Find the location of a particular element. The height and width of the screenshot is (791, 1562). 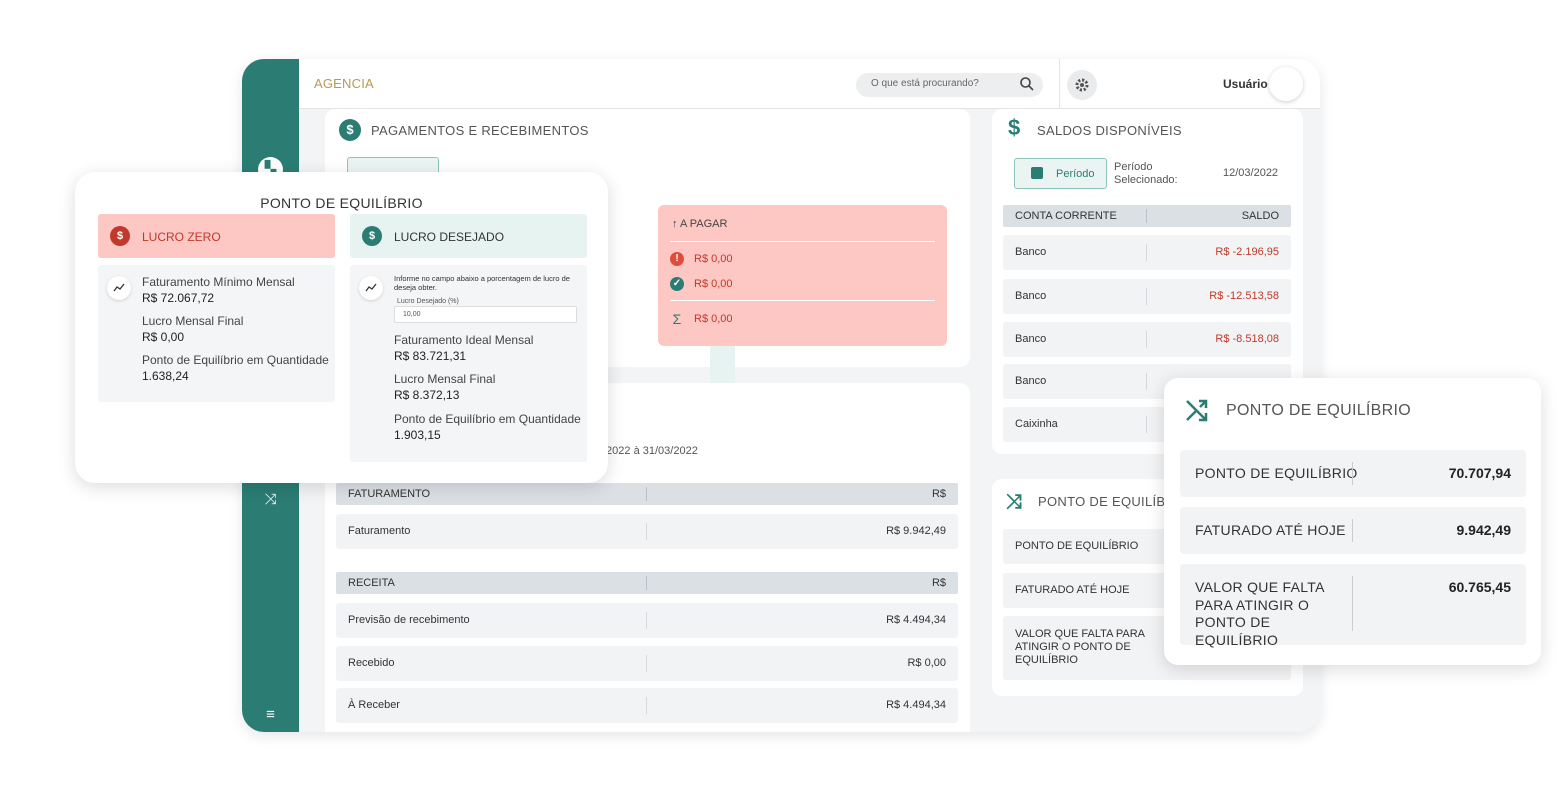

item-value: R$ 8.372,13 is located at coordinates (427, 395).